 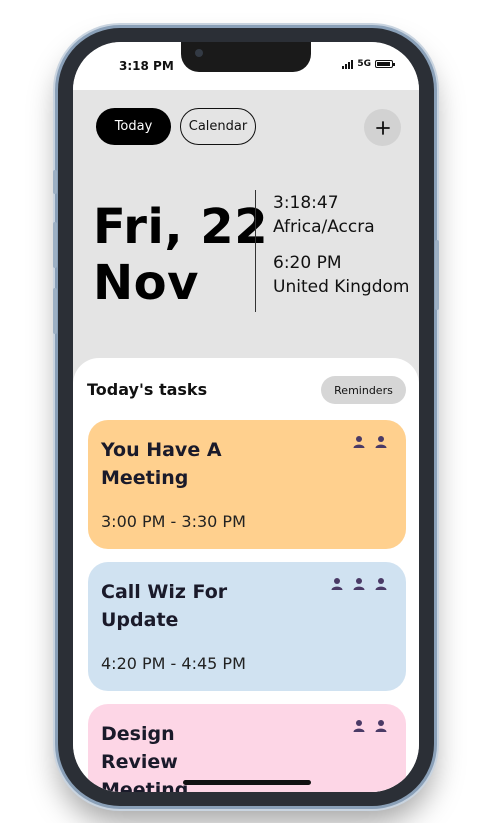 I want to click on add-button, so click(x=382, y=127).